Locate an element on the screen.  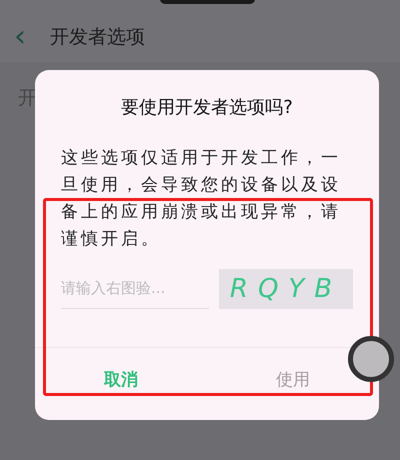
page-title: 开发者选项 is located at coordinates (97, 37).